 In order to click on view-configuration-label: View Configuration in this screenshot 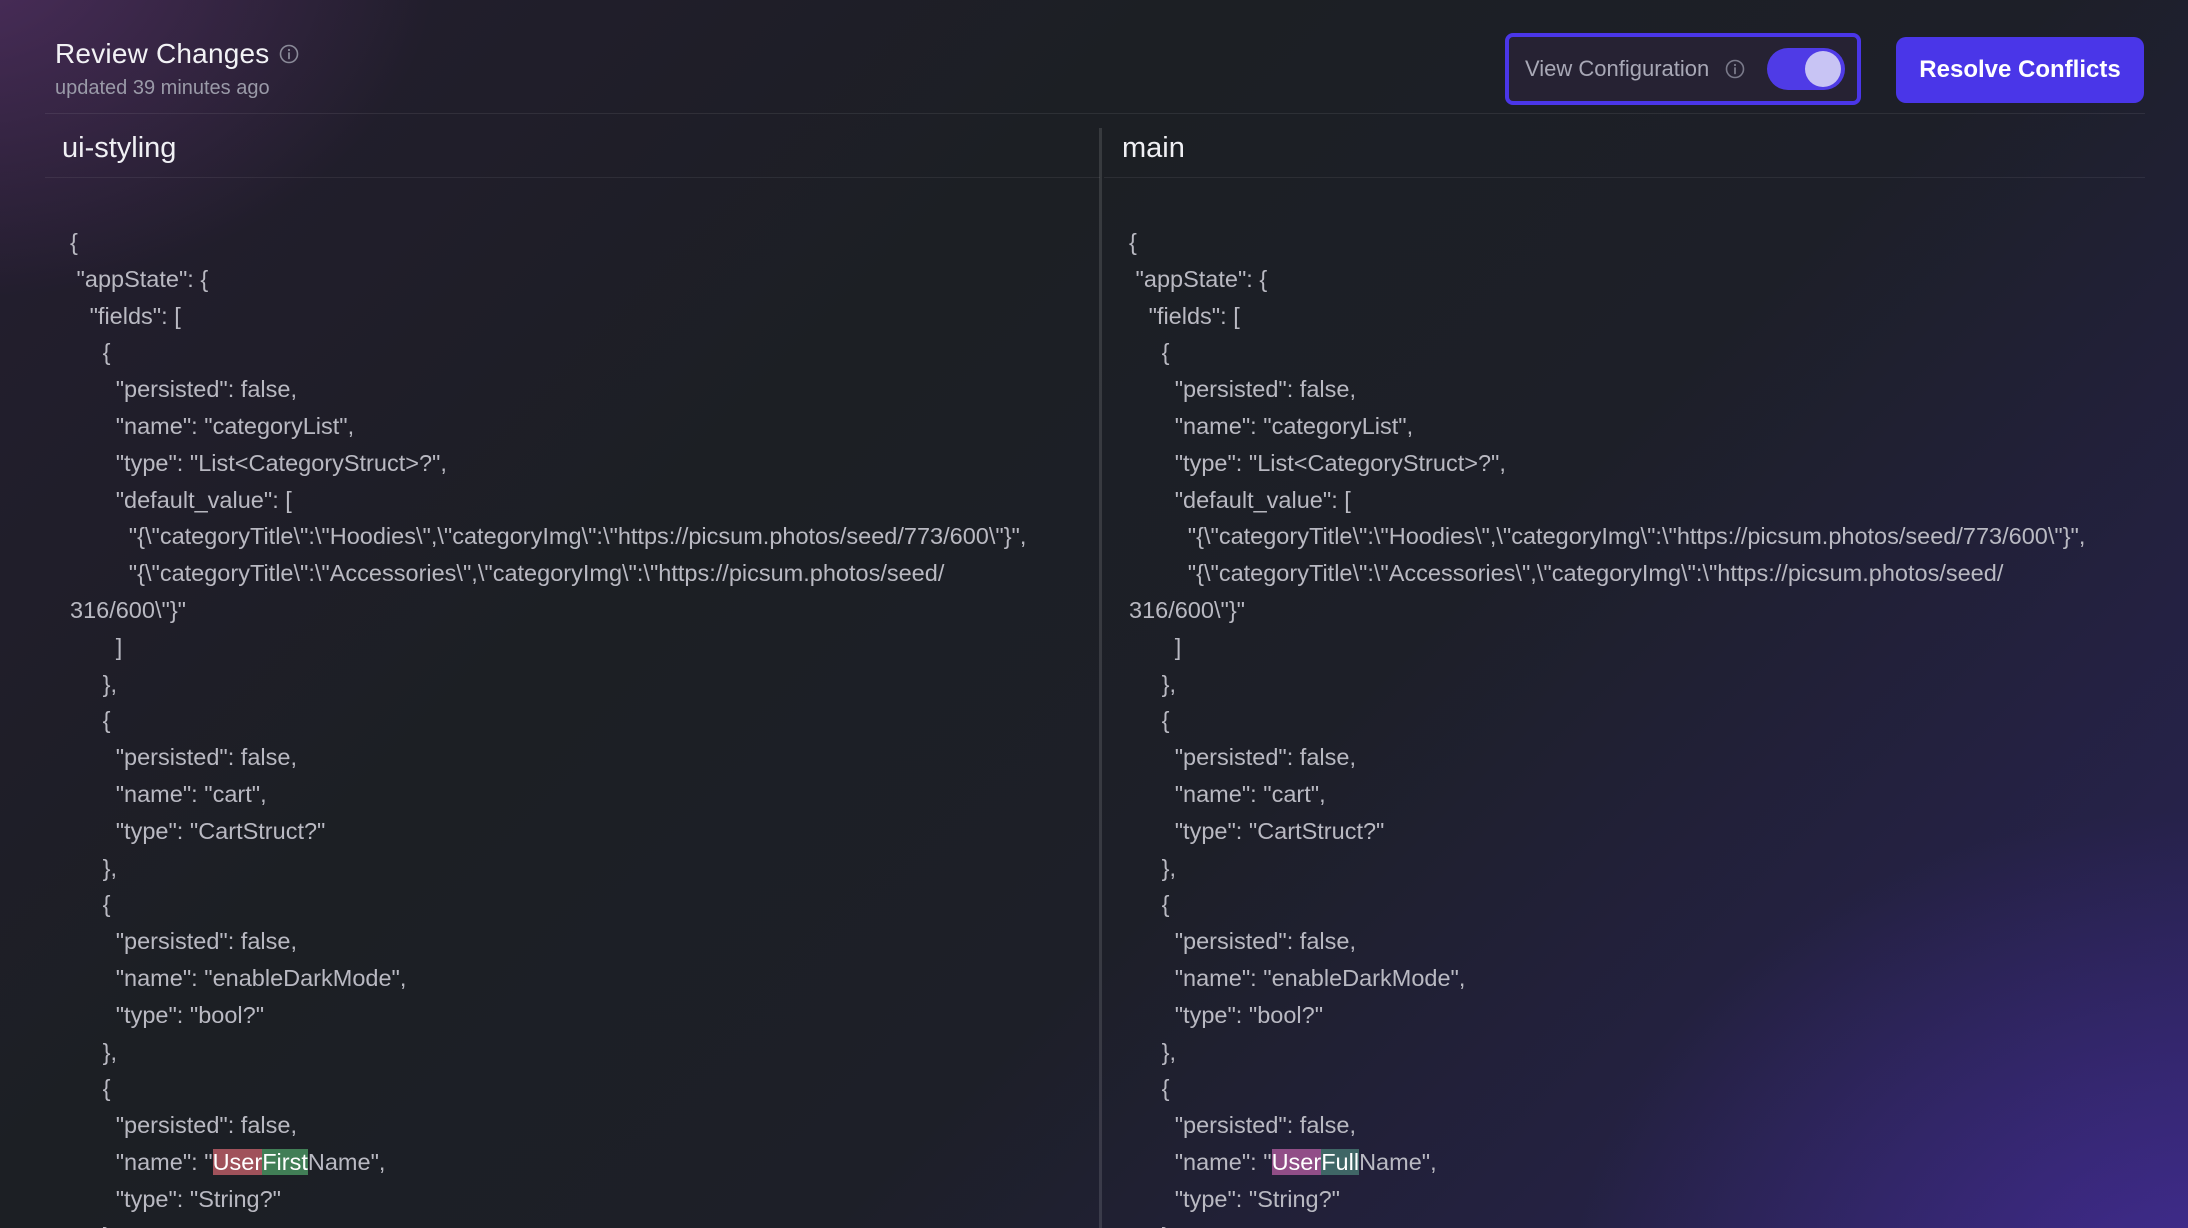, I will do `click(1617, 68)`.